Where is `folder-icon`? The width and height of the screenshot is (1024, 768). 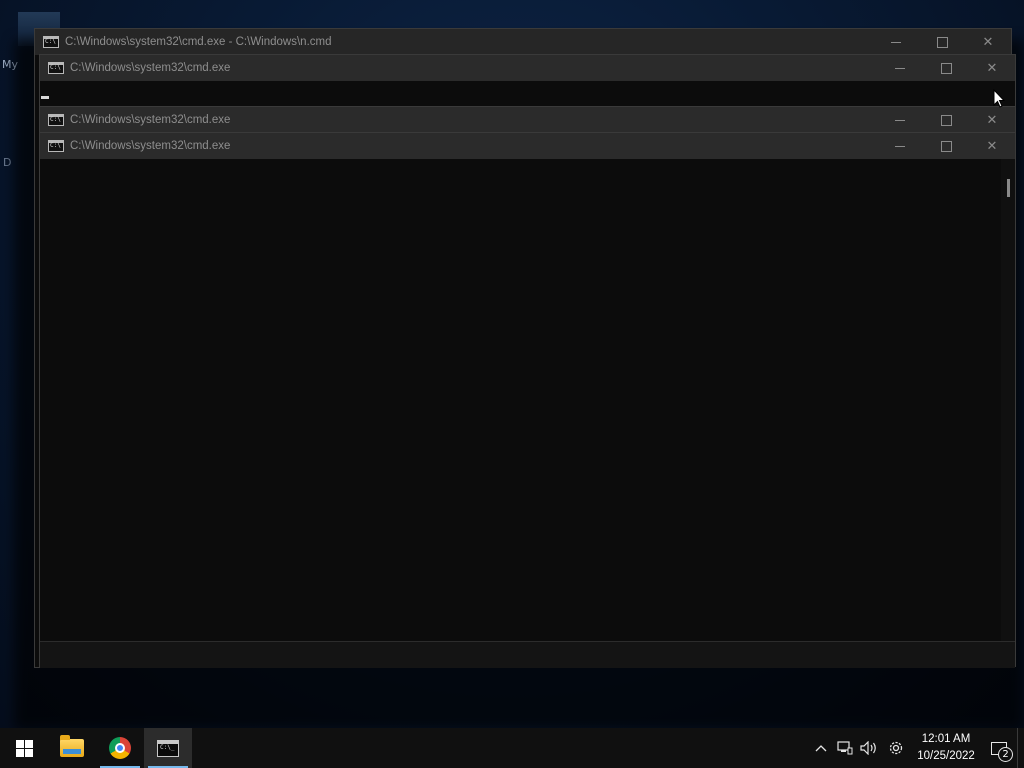 folder-icon is located at coordinates (72, 746).